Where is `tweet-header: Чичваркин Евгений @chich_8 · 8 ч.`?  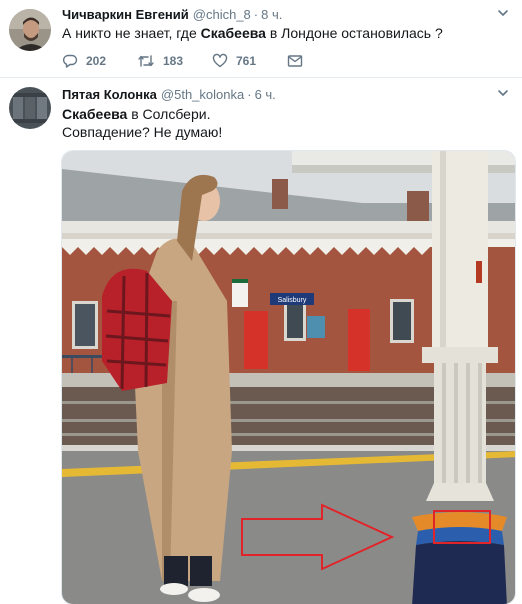
tweet-header: Чичваркин Евгений @chich_8 · 8 ч. is located at coordinates (172, 14).